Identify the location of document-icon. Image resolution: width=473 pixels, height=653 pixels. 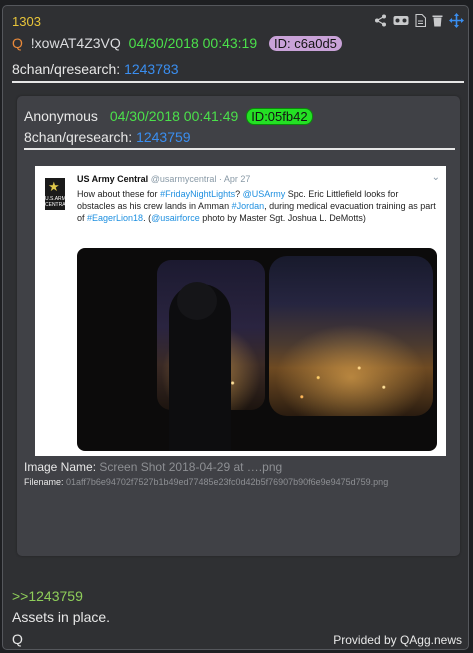
(421, 21).